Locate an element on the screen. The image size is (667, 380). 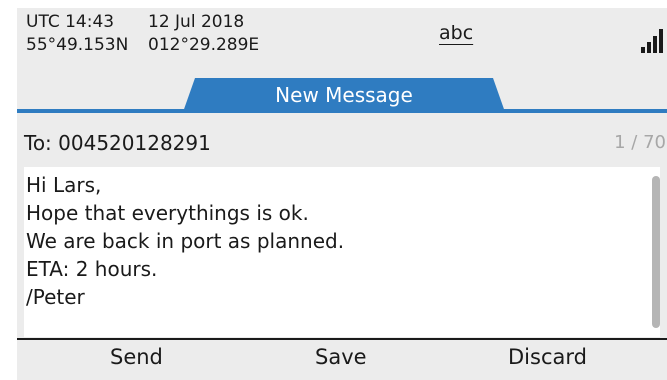
message-counter: 1 / 70 is located at coordinates (640, 142).